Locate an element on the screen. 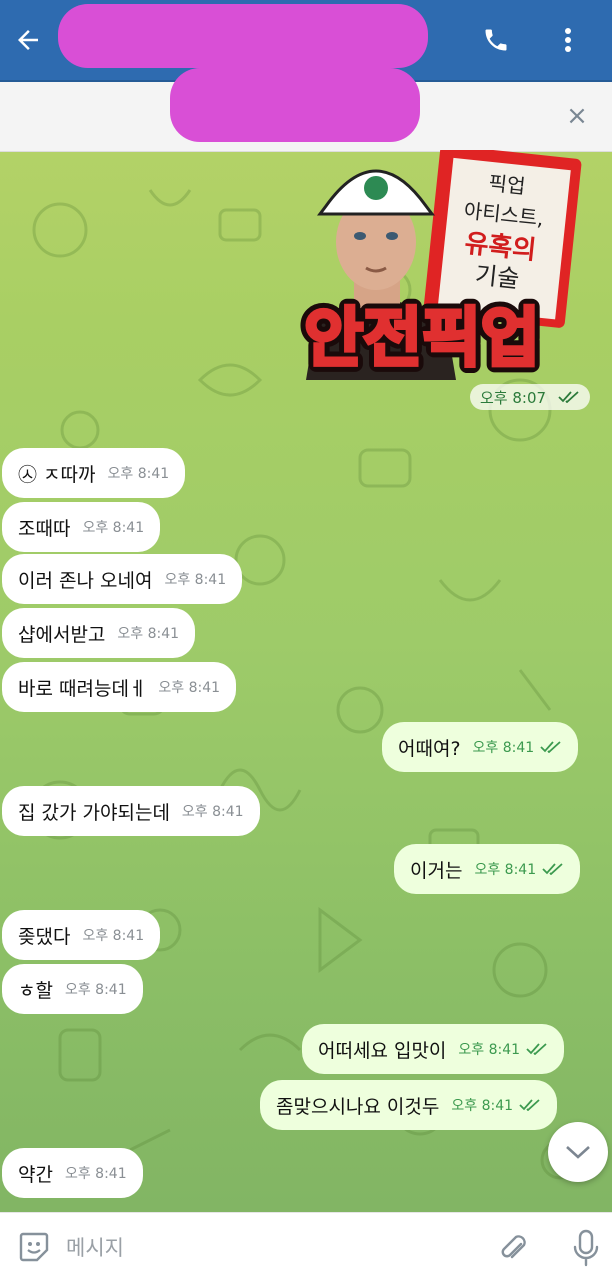 This screenshot has height=1282, width=612. incoming-message: 샵에서받고 오후 8:41 is located at coordinates (99, 633).